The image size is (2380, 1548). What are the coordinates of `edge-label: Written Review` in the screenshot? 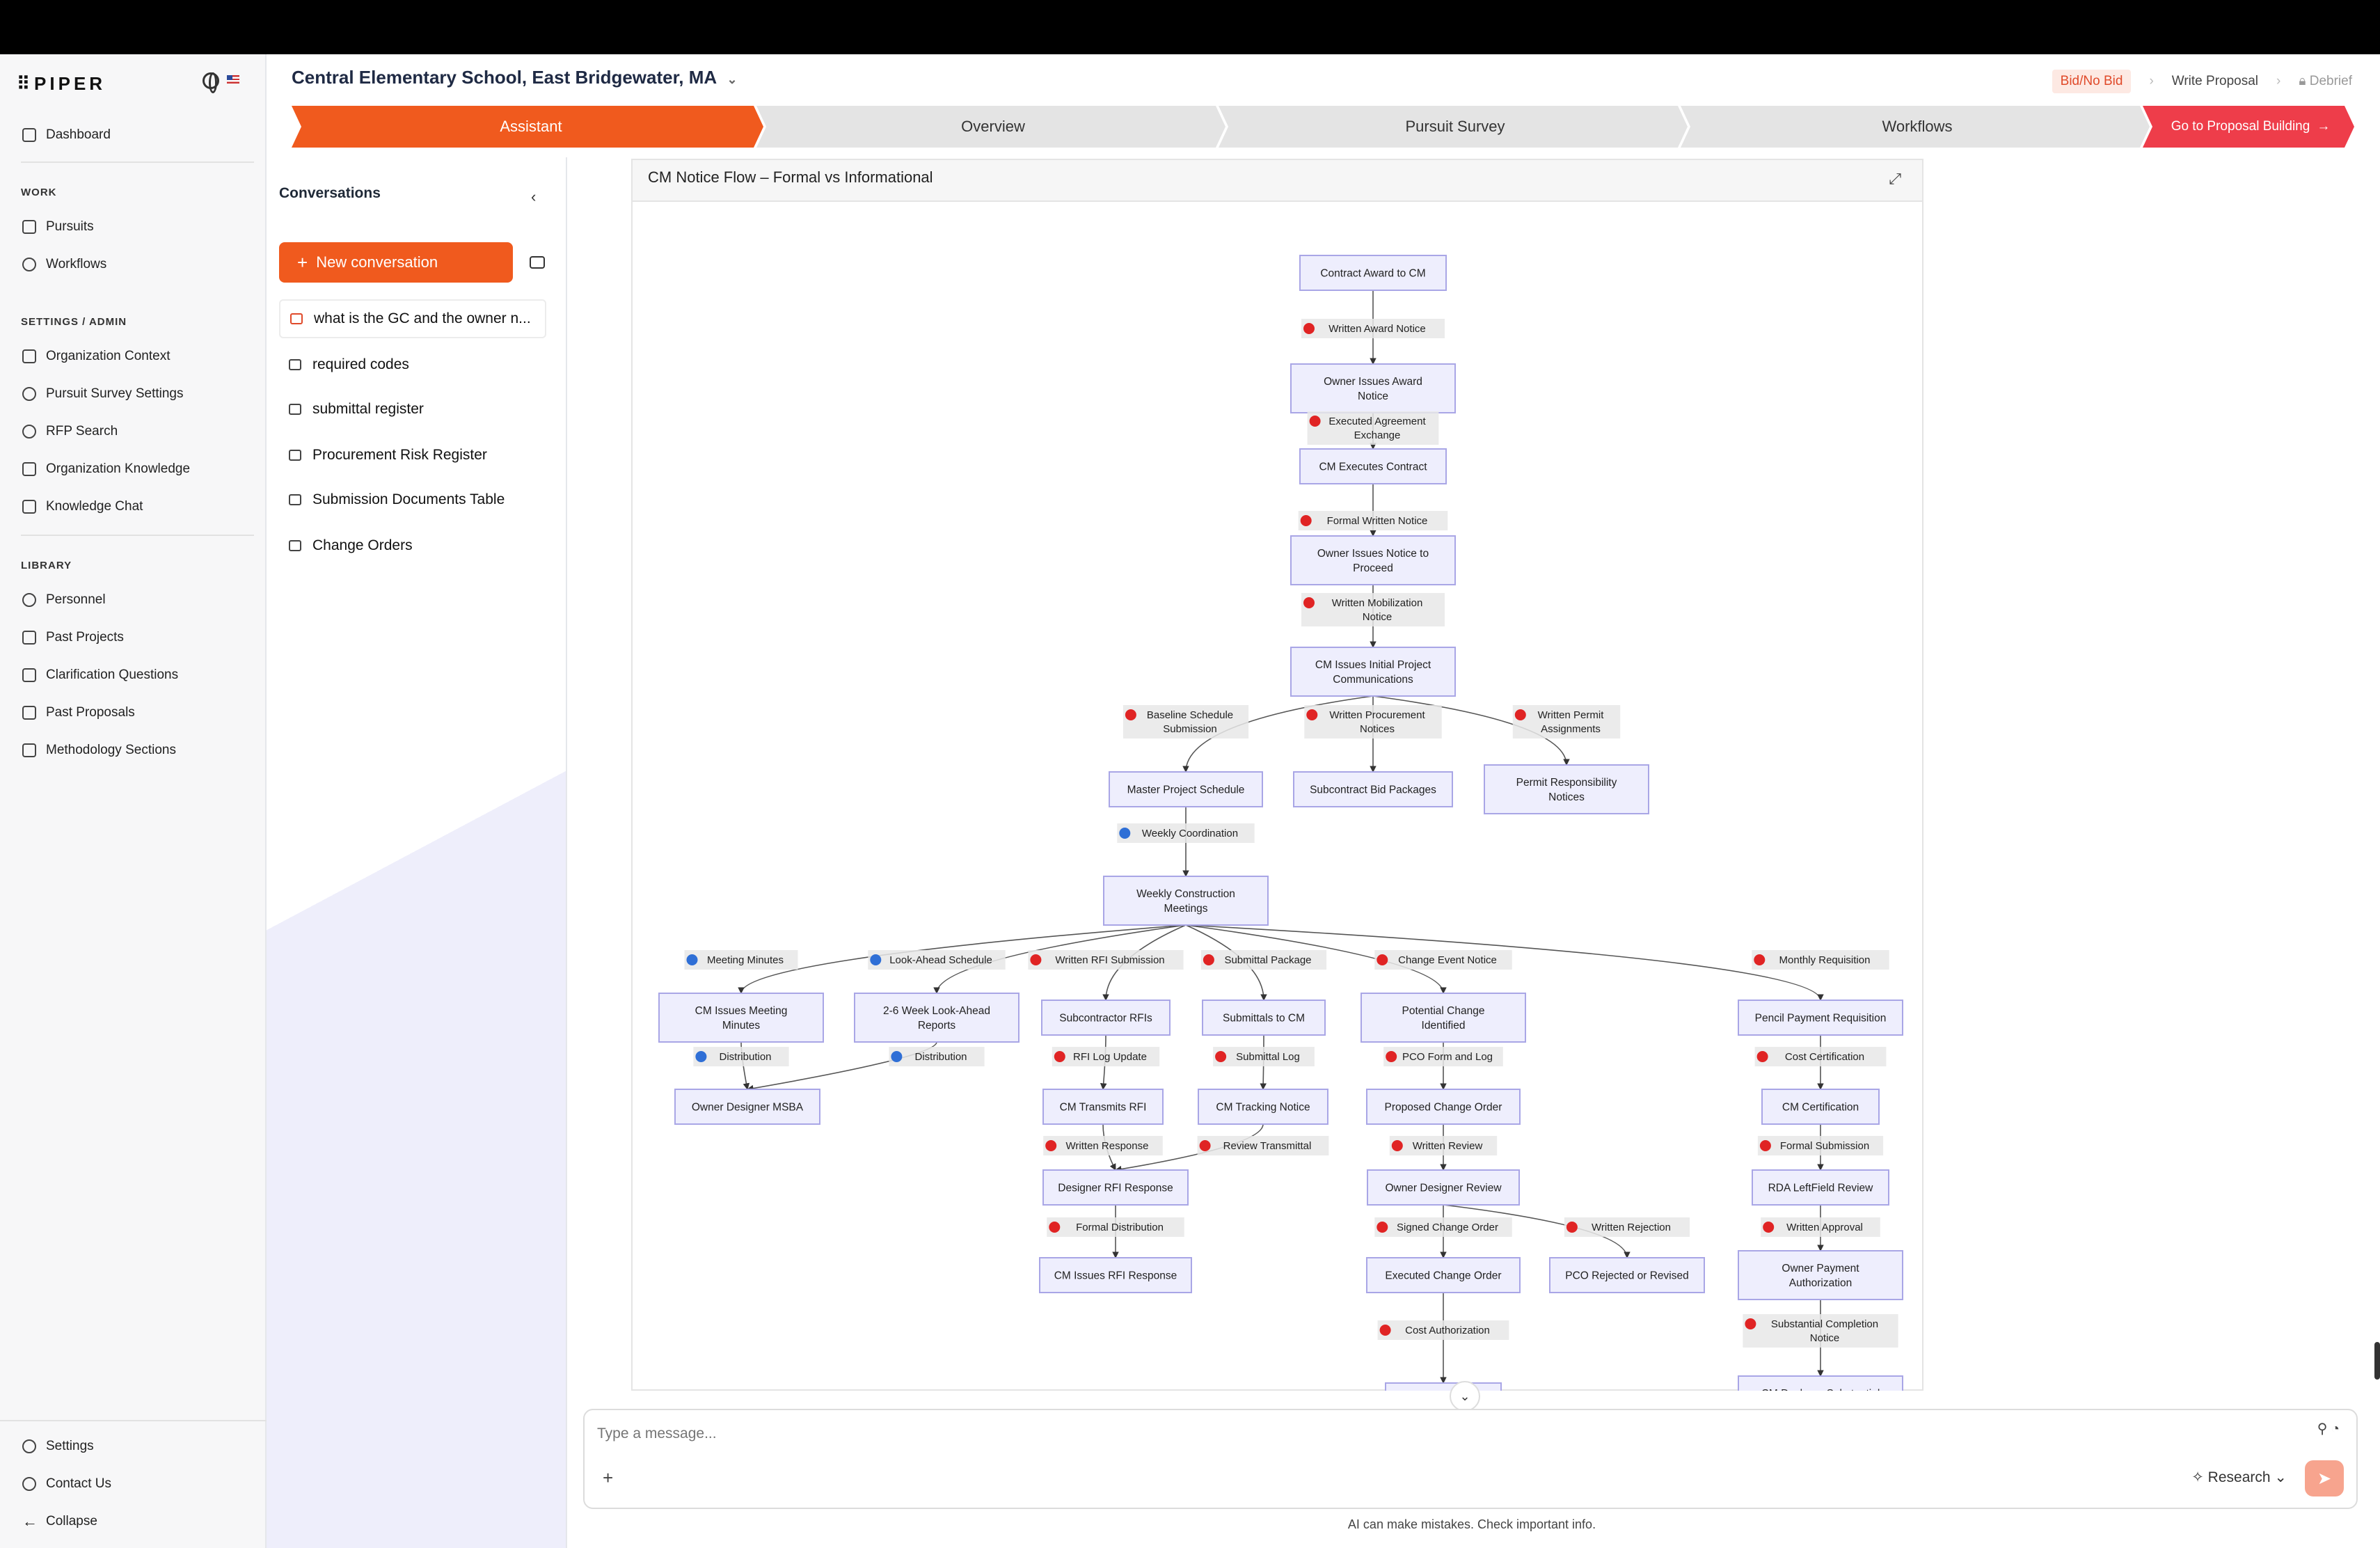 It's located at (1443, 1145).